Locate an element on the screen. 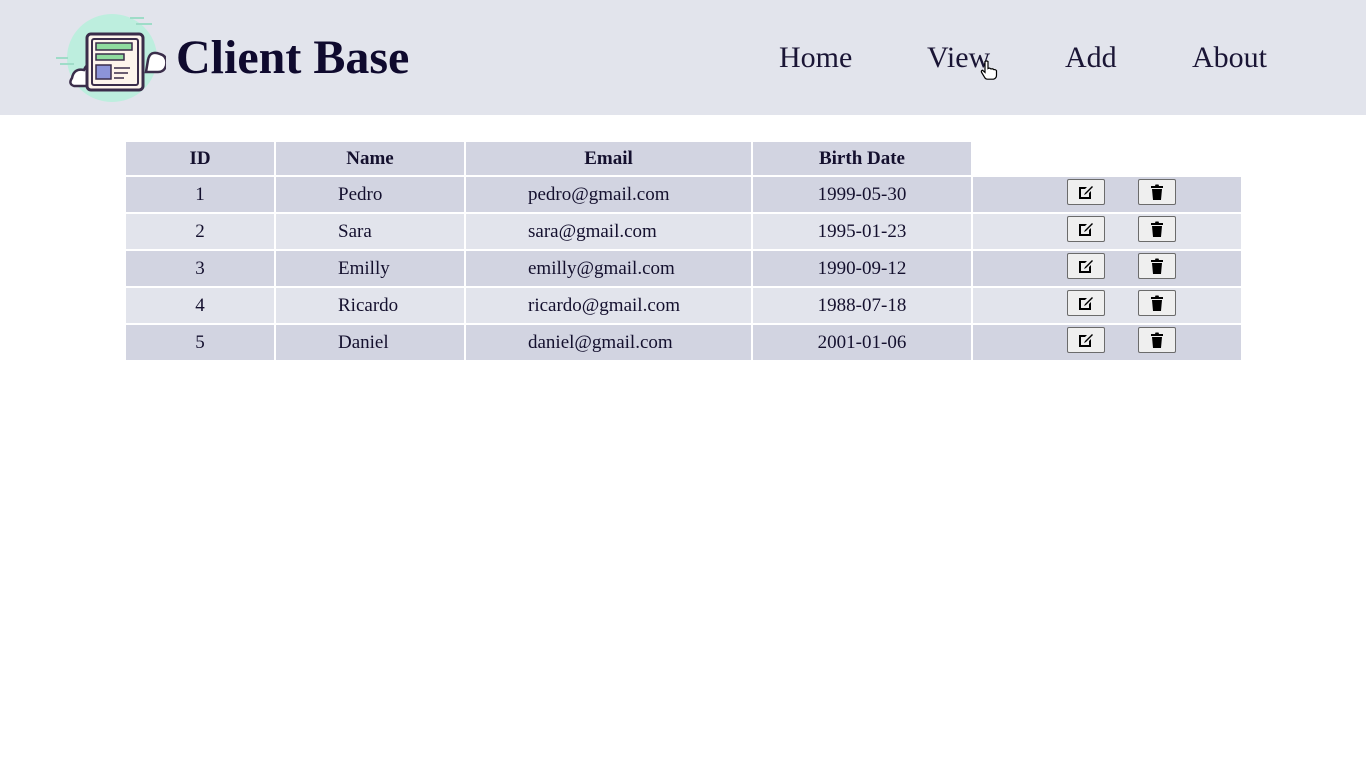 The image size is (1366, 768). column-header-name: Name is located at coordinates (370, 158).